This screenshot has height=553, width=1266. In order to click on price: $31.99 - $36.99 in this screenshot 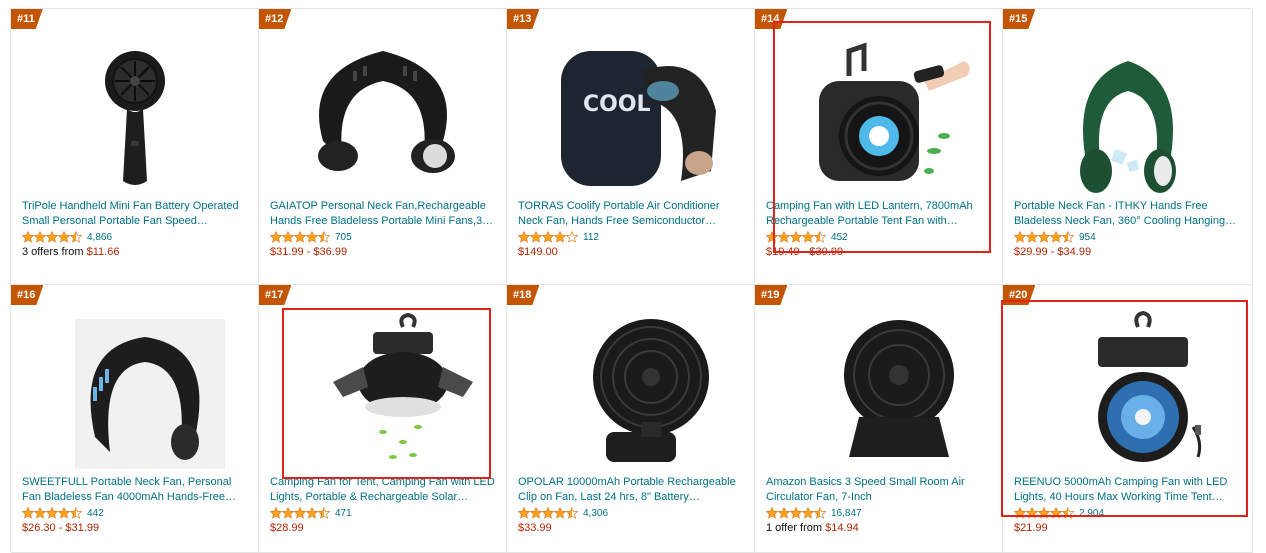, I will do `click(308, 252)`.